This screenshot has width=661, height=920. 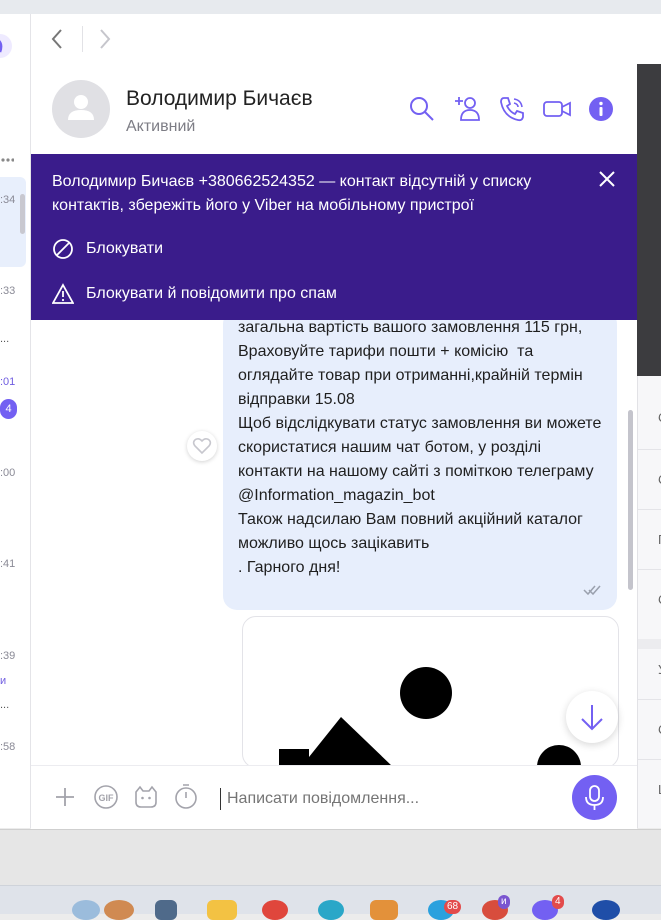 What do you see at coordinates (601, 109) in the screenshot?
I see `info-icon` at bounding box center [601, 109].